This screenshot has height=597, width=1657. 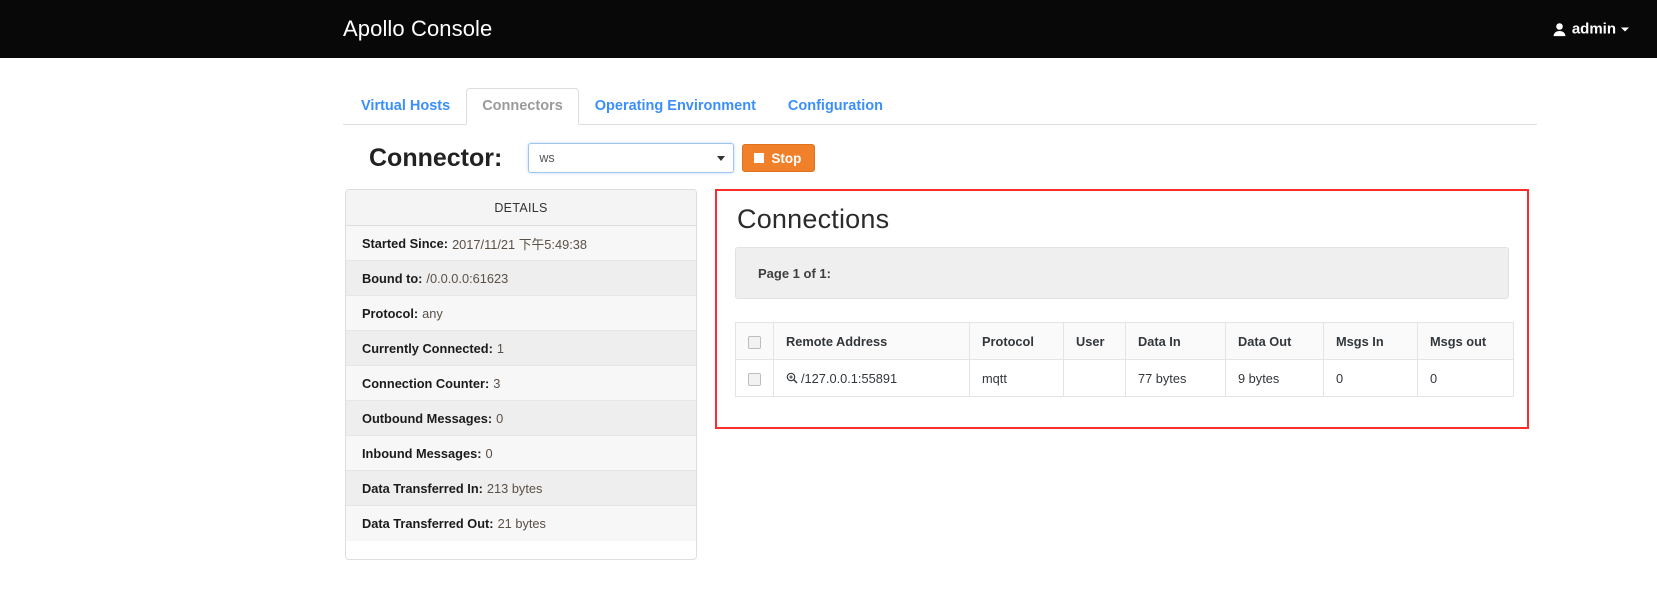 What do you see at coordinates (497, 383) in the screenshot?
I see `detail-value: 3` at bounding box center [497, 383].